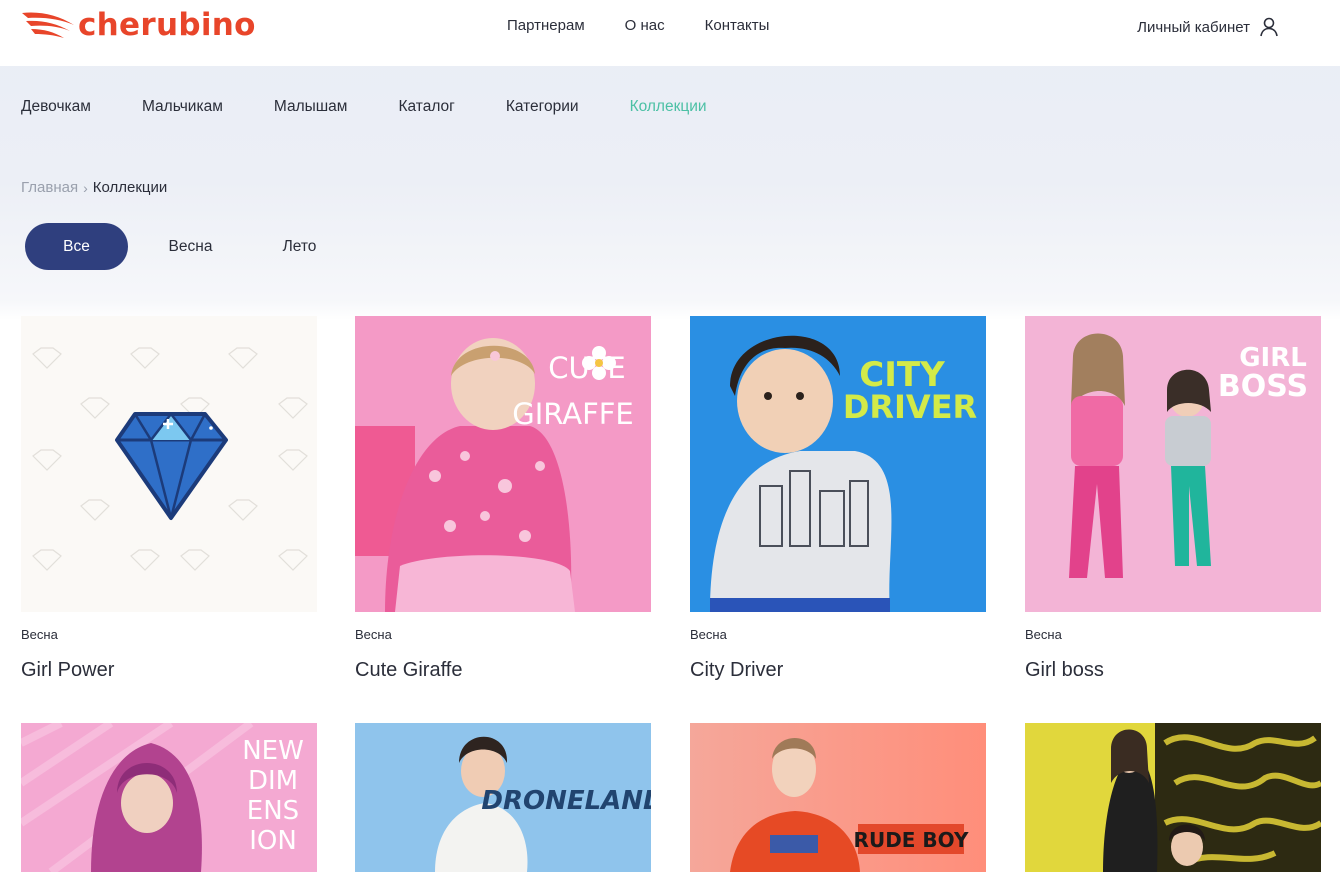 This screenshot has height=872, width=1340. I want to click on collection-title: City Driver, so click(737, 670).